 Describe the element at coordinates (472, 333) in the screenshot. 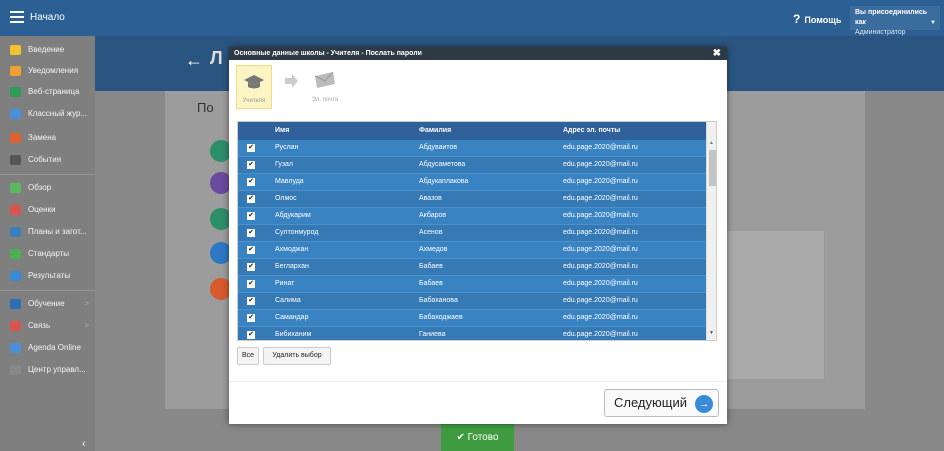

I see `table-row: ✔ Бибиханим Ганиева edu.page.2020@mail.ru` at that location.